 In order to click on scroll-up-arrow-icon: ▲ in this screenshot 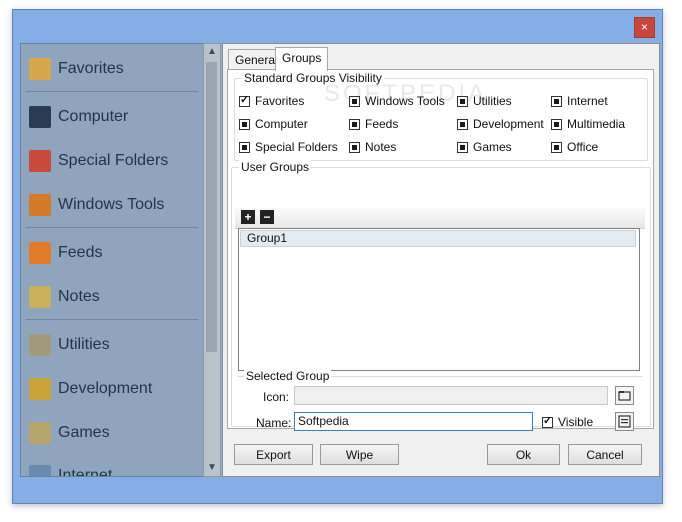, I will do `click(212, 52)`.